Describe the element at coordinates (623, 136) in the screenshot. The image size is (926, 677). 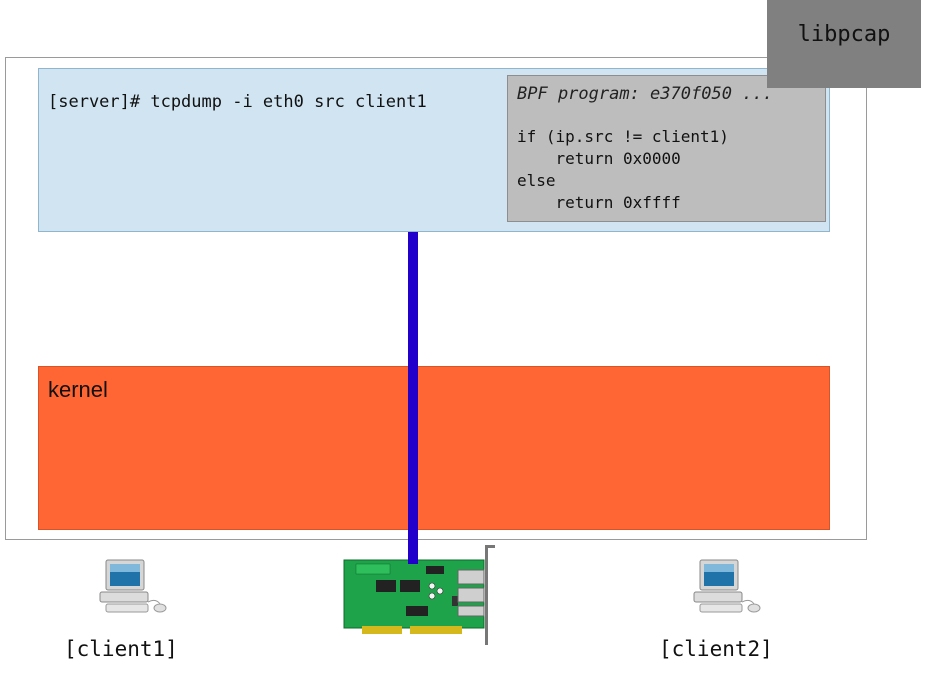
I see `bpf-code-line: if (ip.src != client1)` at that location.